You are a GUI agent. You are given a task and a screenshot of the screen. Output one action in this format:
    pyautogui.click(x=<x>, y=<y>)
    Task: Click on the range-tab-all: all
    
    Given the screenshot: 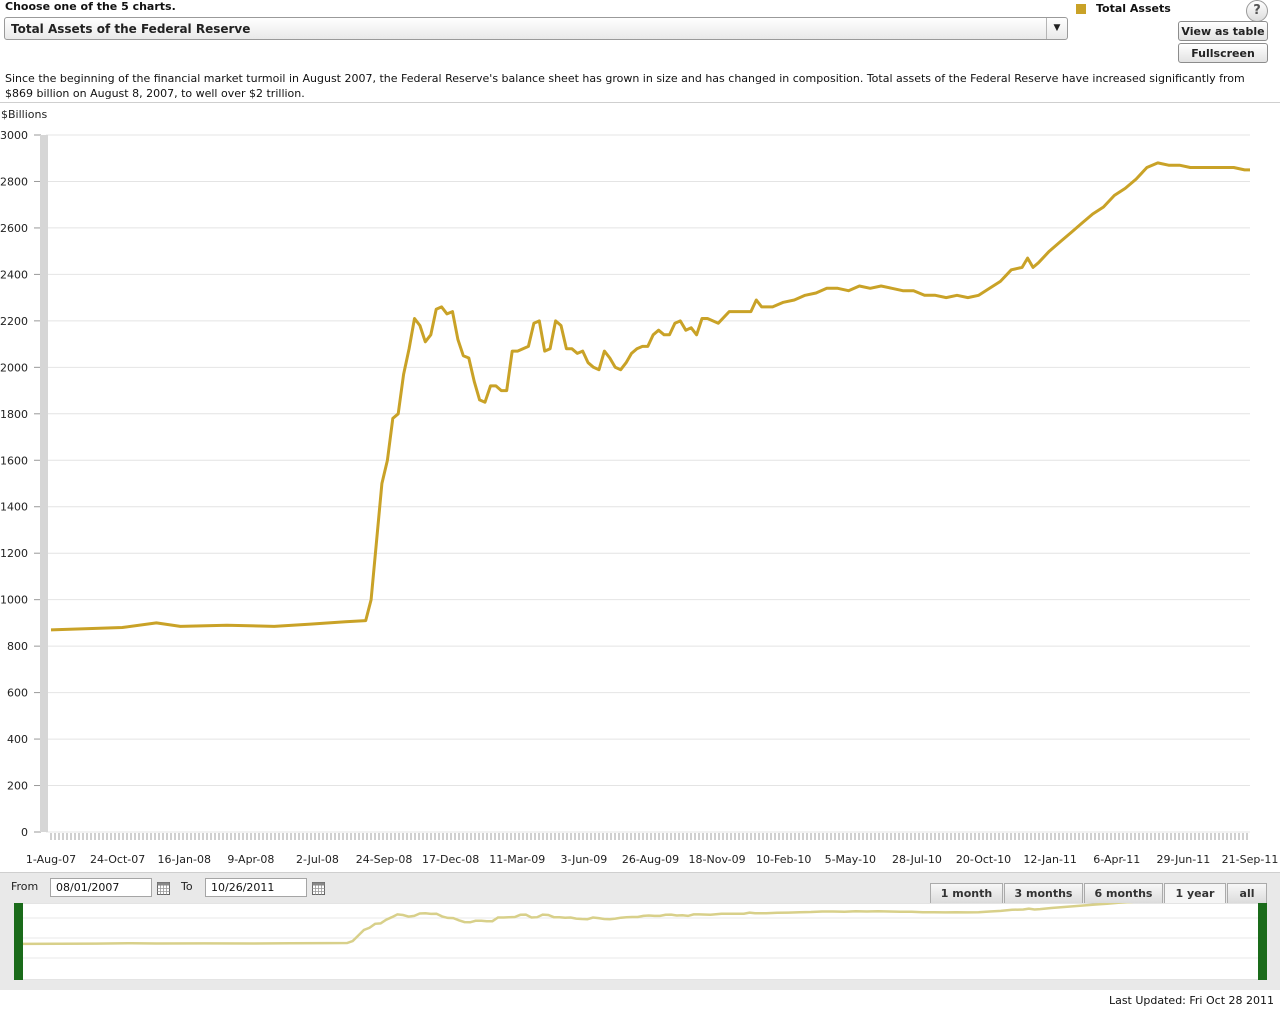 What is the action you would take?
    pyautogui.click(x=1247, y=893)
    